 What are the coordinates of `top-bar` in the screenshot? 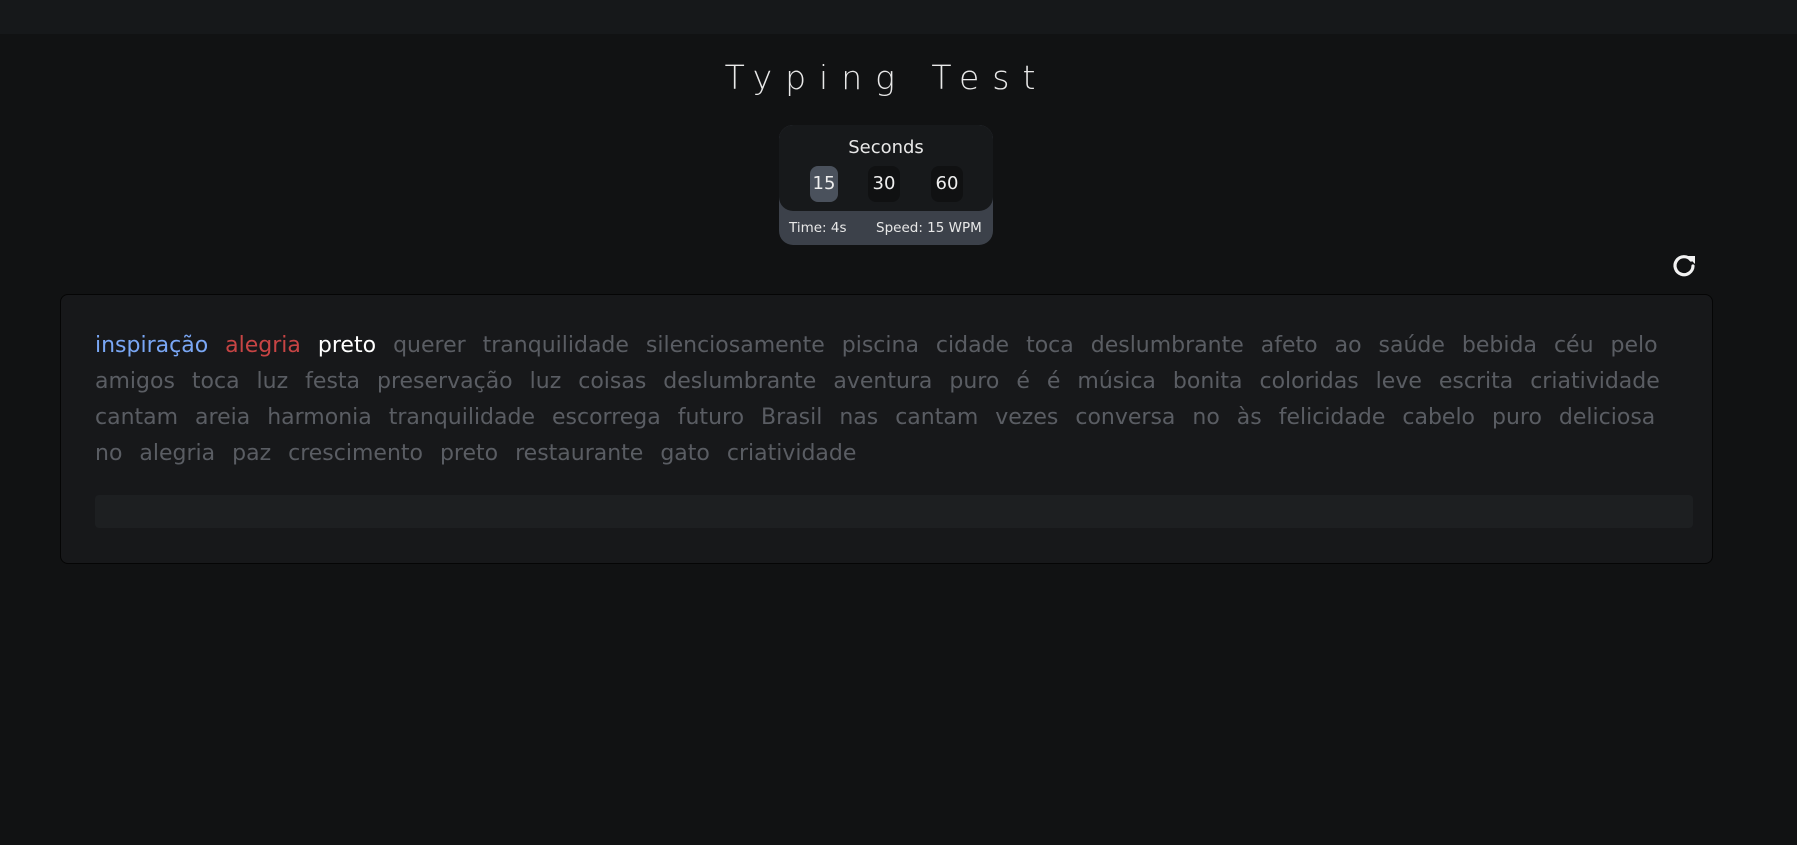 It's located at (898, 17).